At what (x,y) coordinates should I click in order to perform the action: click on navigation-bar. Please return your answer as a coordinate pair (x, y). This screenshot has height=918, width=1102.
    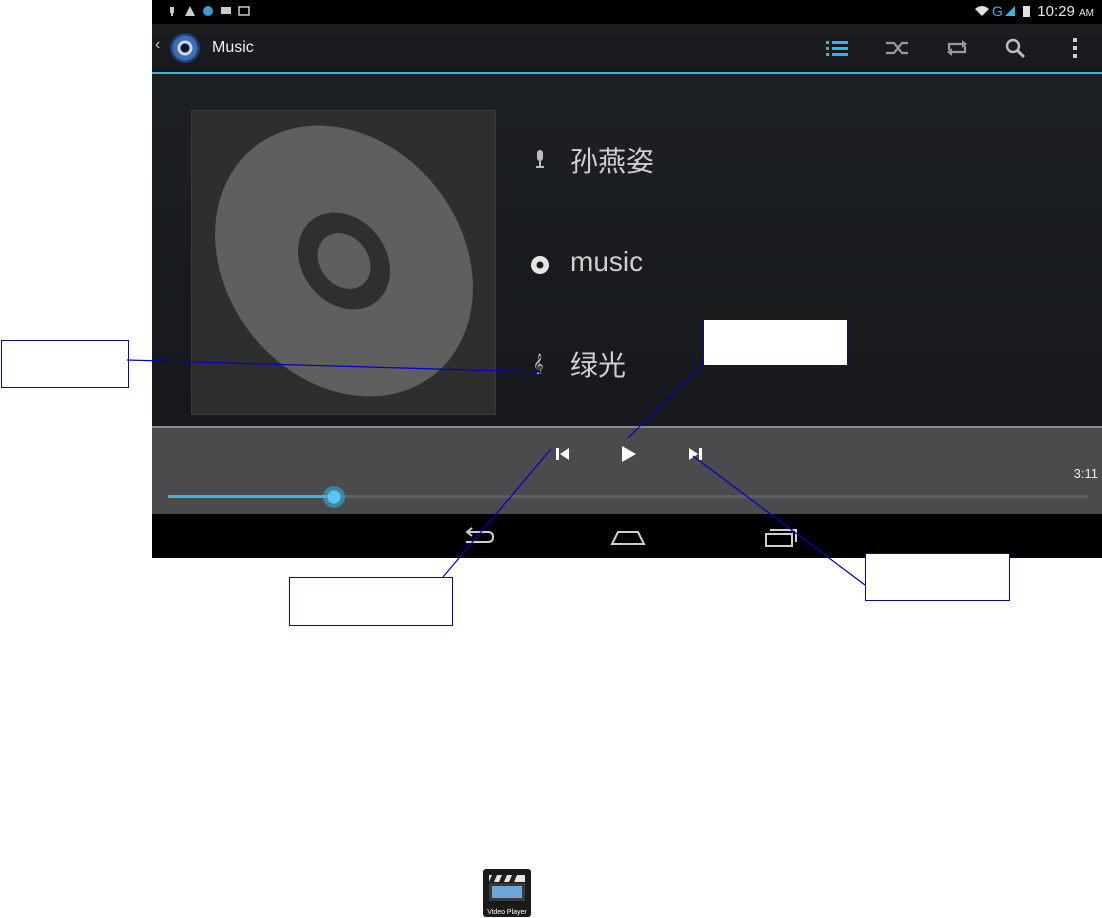
    Looking at the image, I should click on (627, 536).